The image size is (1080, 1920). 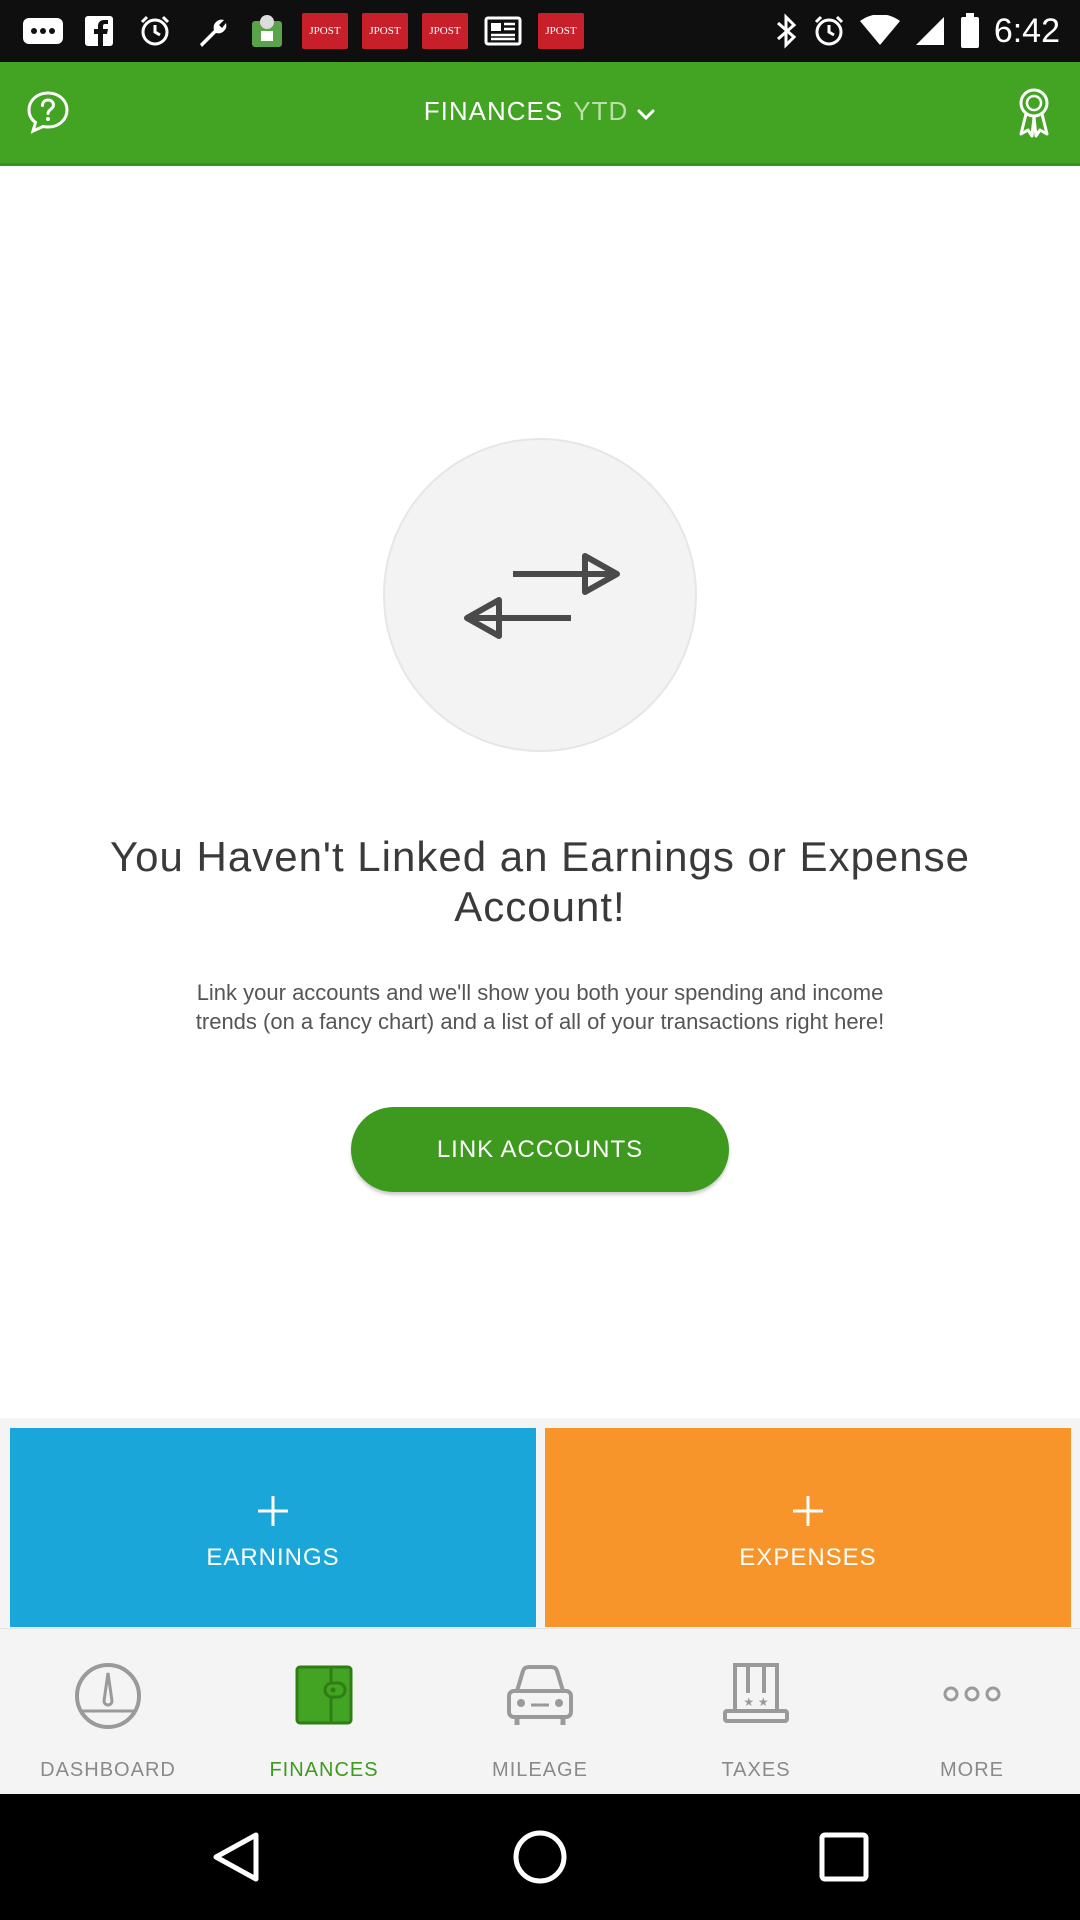 What do you see at coordinates (99, 31) in the screenshot?
I see `facebook-icon` at bounding box center [99, 31].